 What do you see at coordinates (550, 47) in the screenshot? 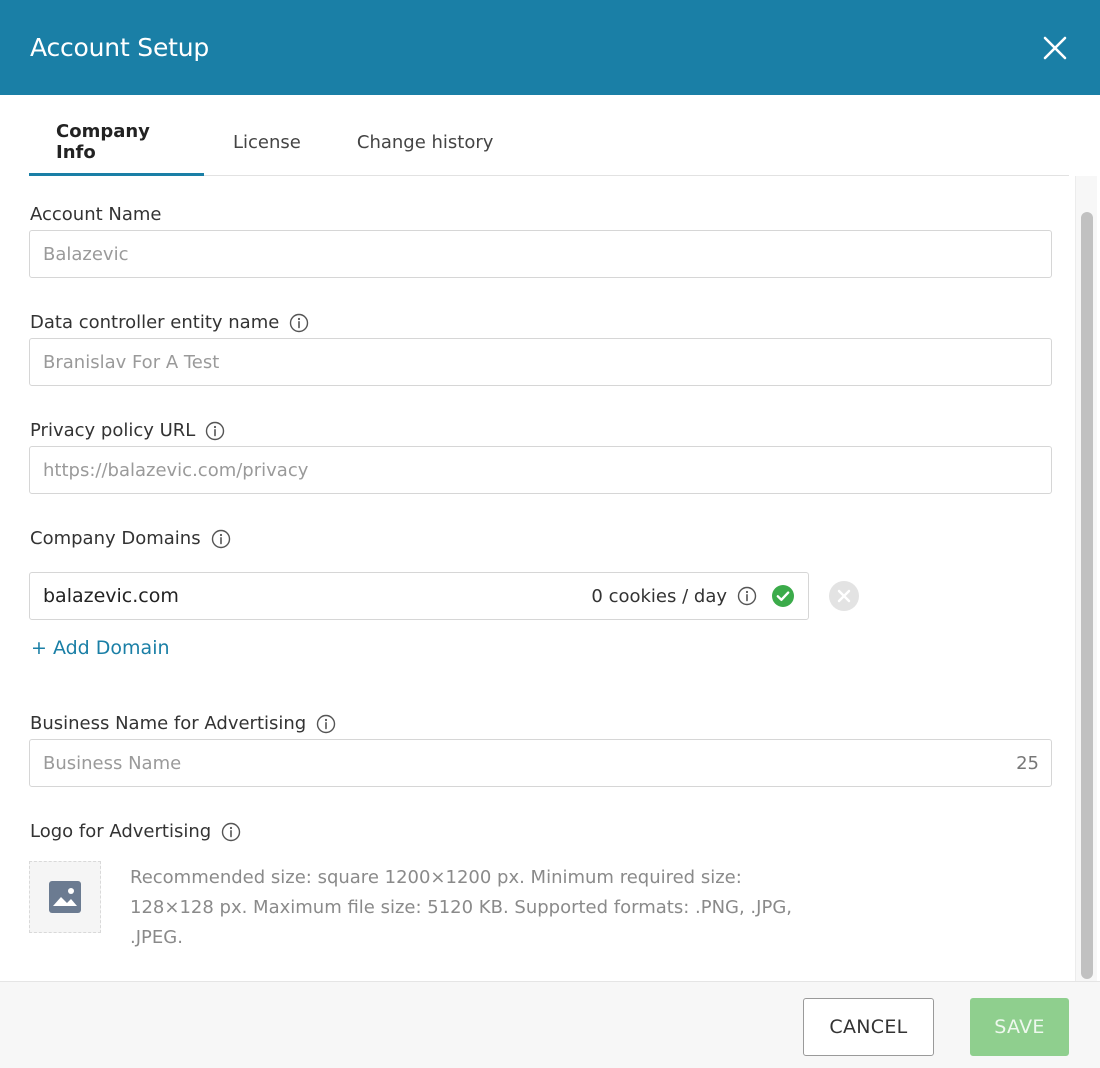
I see `dialog-header: Account Setup` at bounding box center [550, 47].